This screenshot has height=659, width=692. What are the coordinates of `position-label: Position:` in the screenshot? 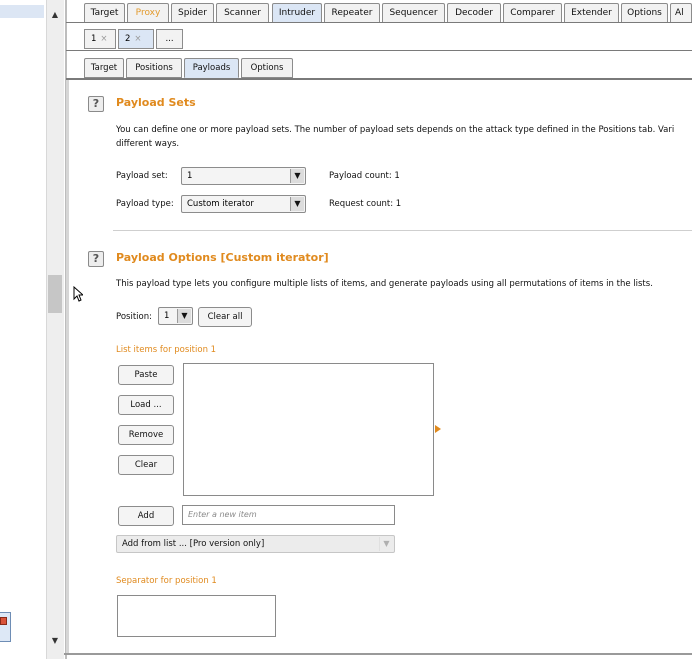 It's located at (134, 317).